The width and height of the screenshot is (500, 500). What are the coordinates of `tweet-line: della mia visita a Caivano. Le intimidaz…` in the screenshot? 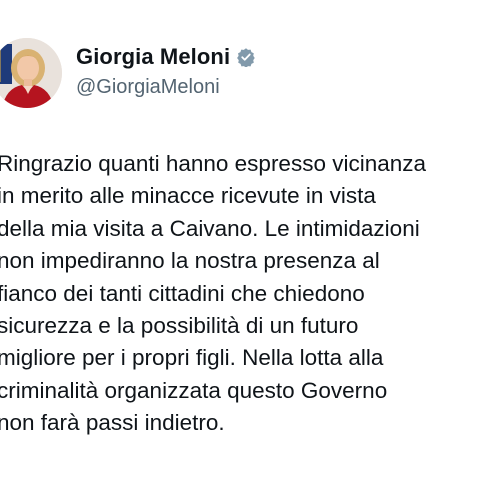 It's located at (210, 228).